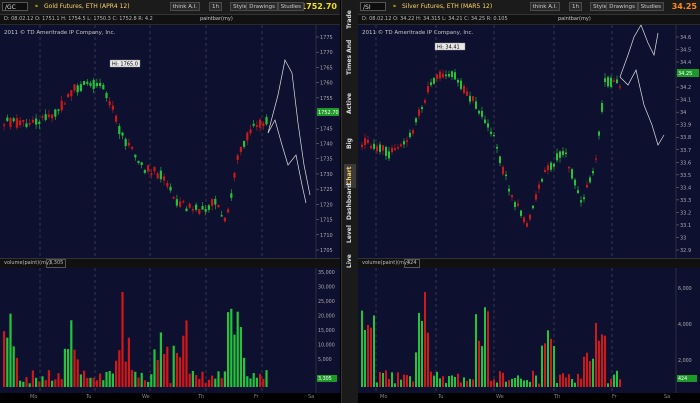  Describe the element at coordinates (350, 201) in the screenshot. I see `side-tab-dashboard: Dashboard` at that location.